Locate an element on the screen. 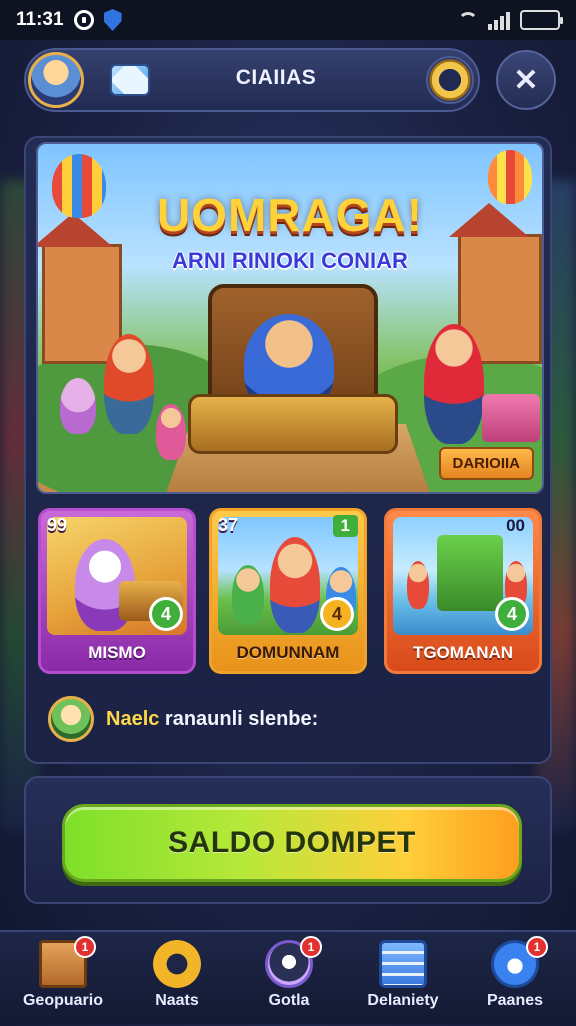  status-time: 11:31 is located at coordinates (40, 19).